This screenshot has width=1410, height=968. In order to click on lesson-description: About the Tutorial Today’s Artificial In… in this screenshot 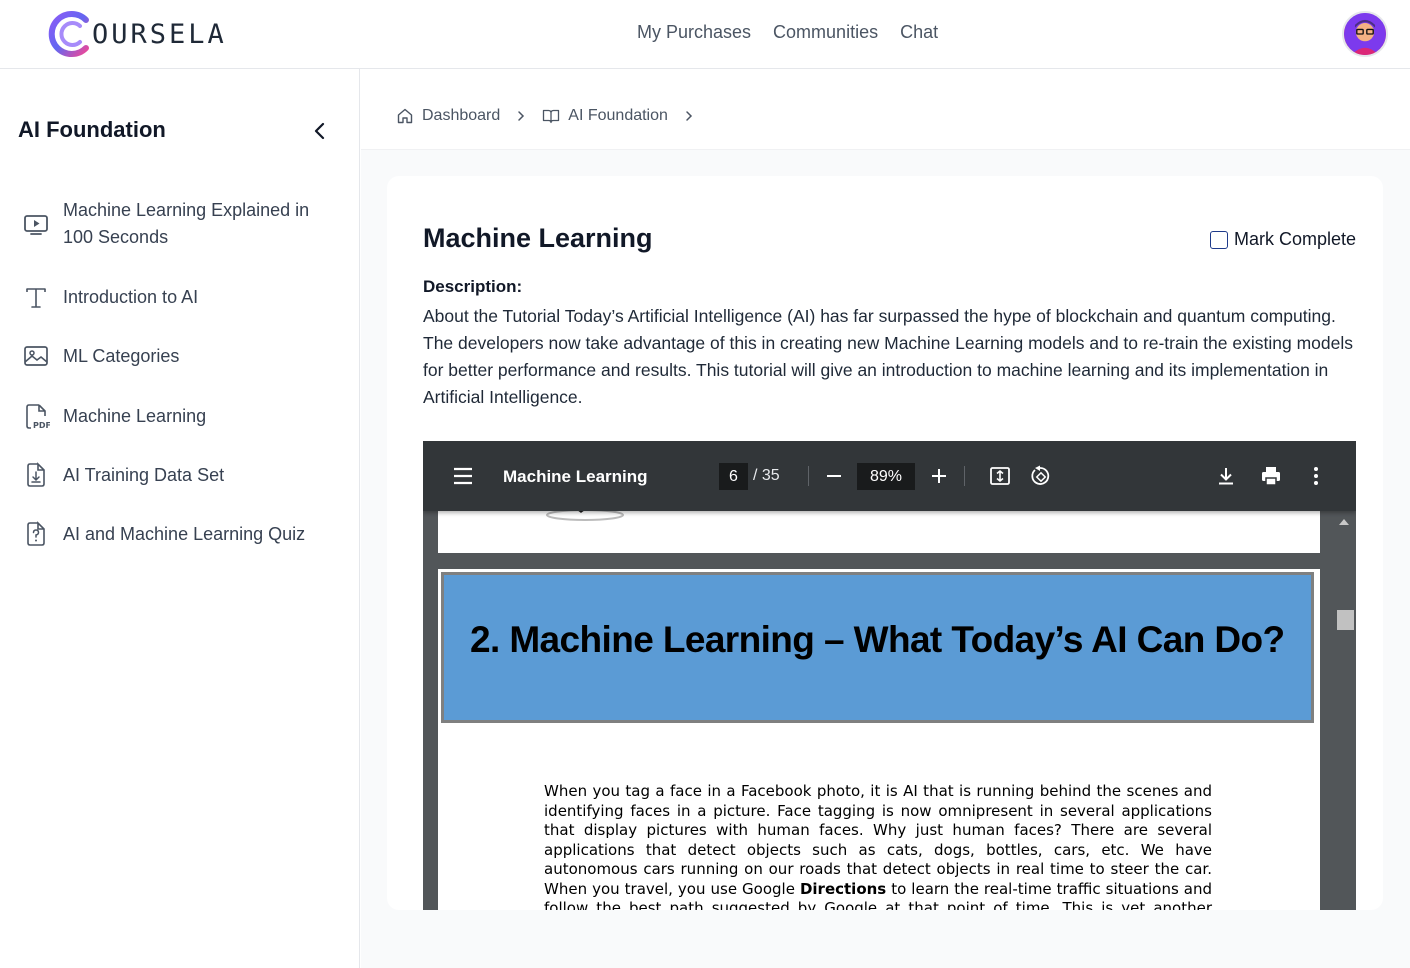, I will do `click(888, 356)`.